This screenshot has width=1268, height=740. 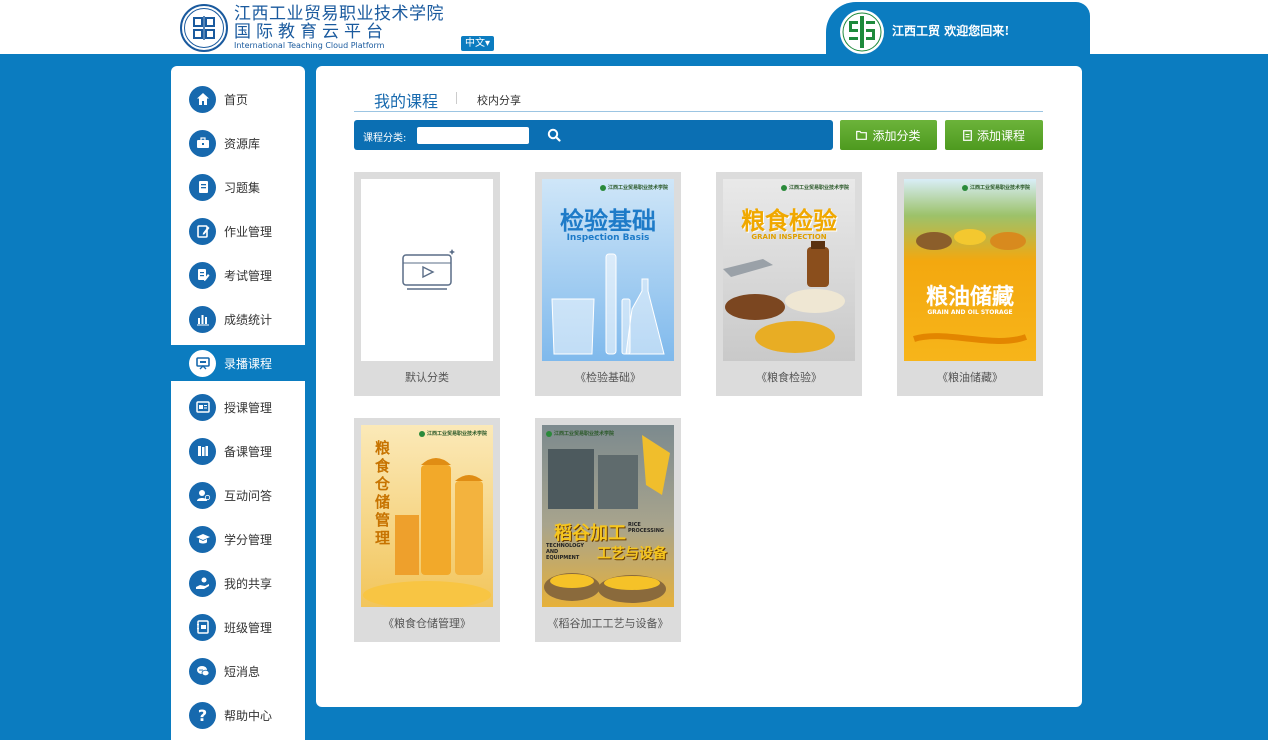 I want to click on course-tabs: 我的课程 校内分享, so click(x=698, y=99).